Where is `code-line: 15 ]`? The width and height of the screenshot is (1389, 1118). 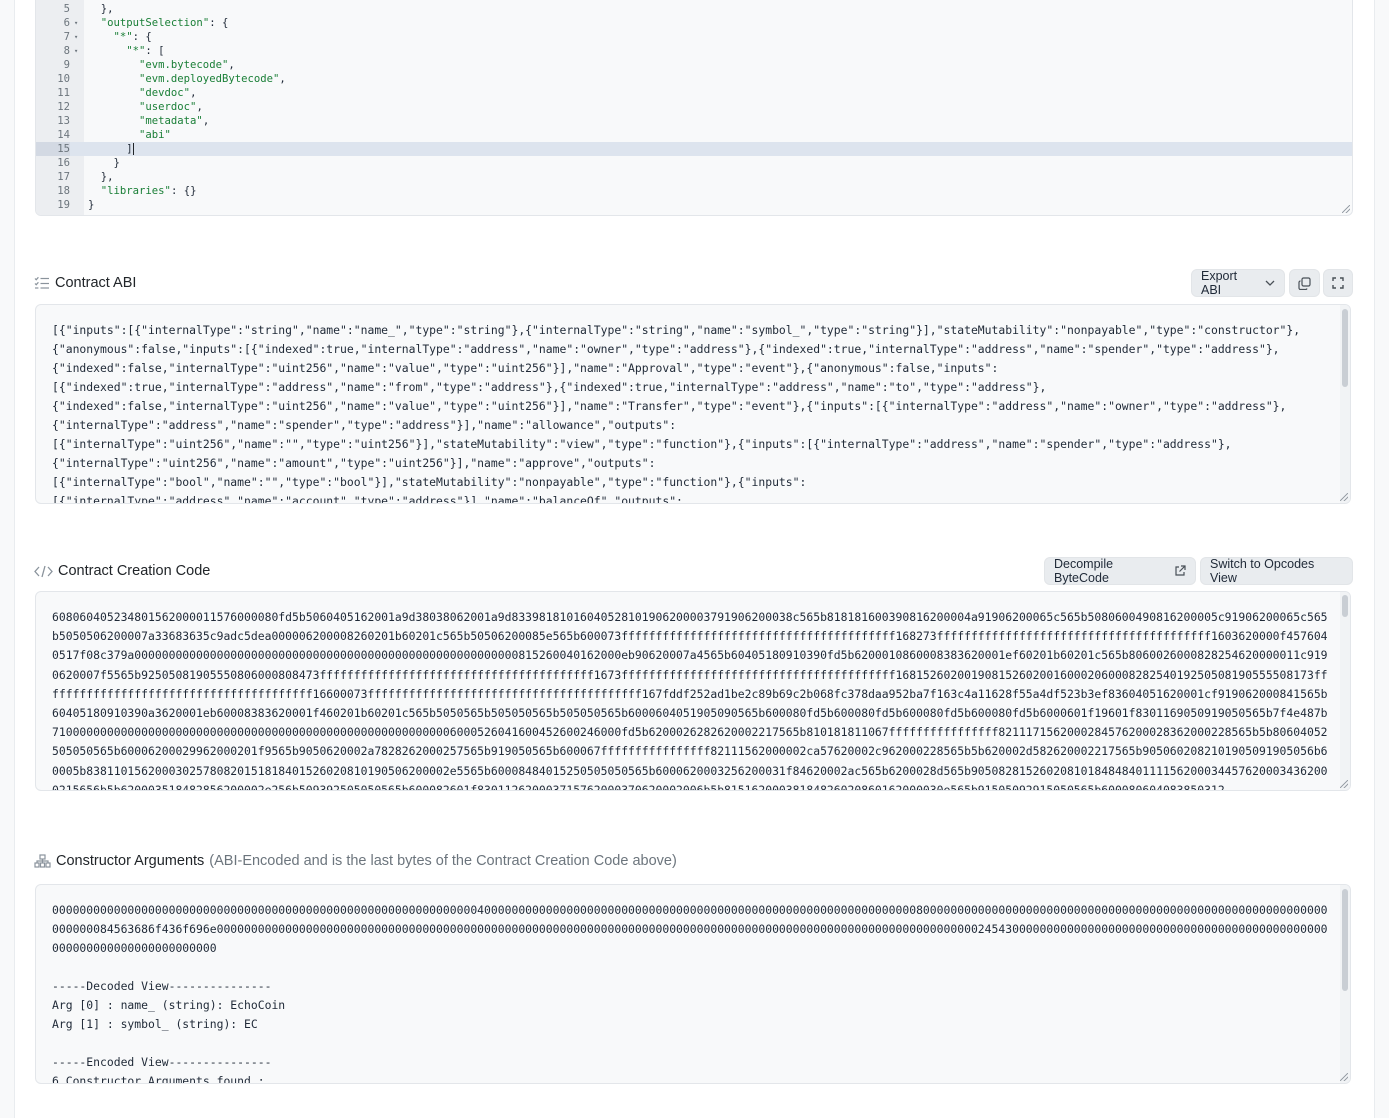 code-line: 15 ] is located at coordinates (694, 149).